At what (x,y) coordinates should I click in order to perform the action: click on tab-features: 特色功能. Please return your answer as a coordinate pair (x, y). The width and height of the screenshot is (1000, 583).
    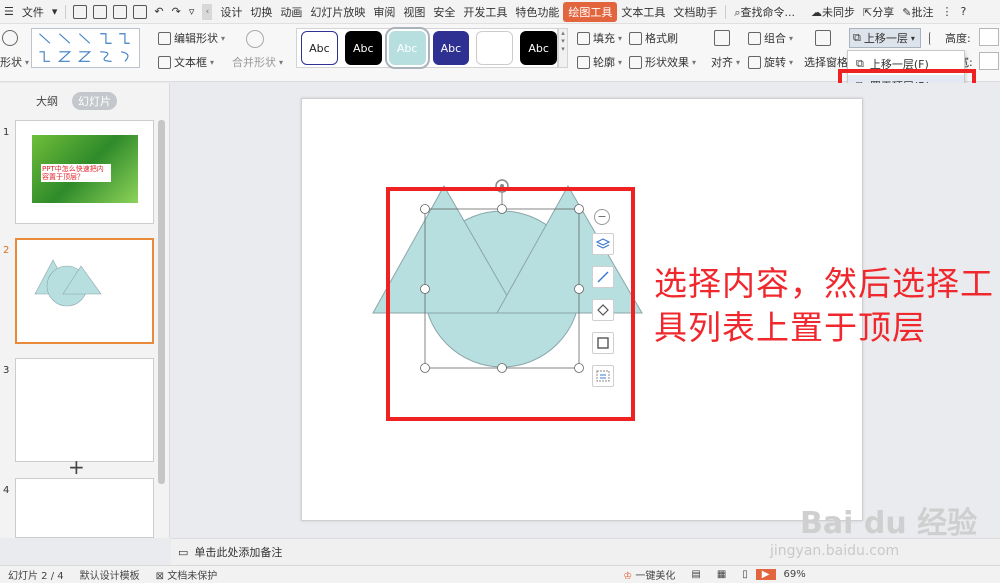
    Looking at the image, I should click on (537, 12).